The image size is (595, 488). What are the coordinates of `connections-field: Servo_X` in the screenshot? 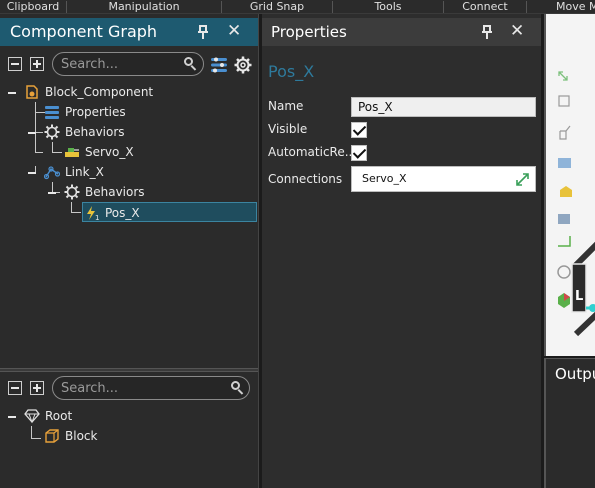 It's located at (443, 179).